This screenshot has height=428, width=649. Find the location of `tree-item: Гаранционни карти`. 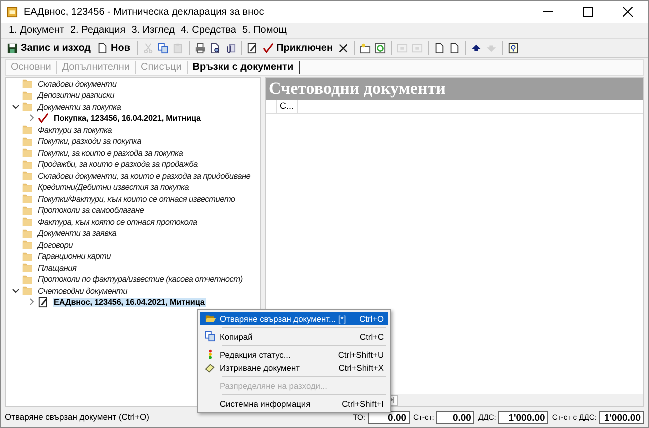

tree-item: Гаранционни карти is located at coordinates (74, 256).